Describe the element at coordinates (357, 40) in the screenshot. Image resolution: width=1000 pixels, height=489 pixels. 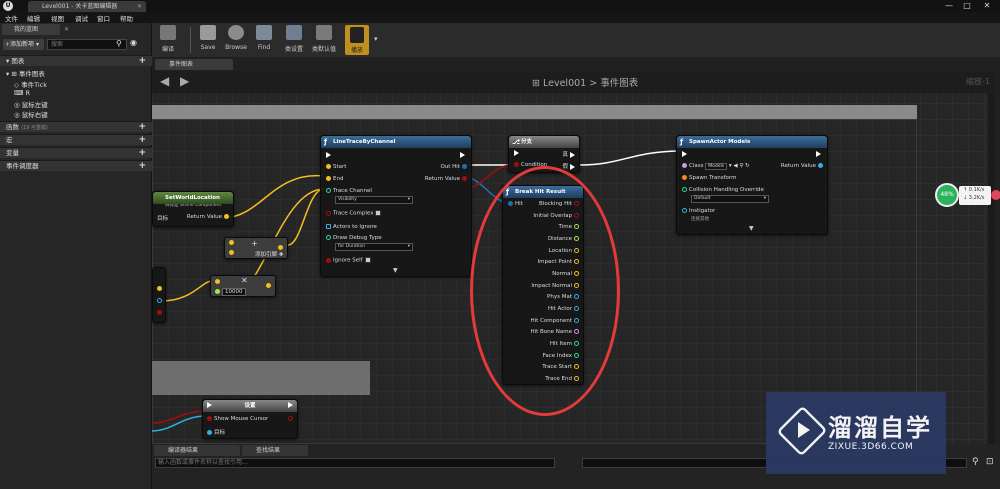
I see `play-button: 播放` at that location.